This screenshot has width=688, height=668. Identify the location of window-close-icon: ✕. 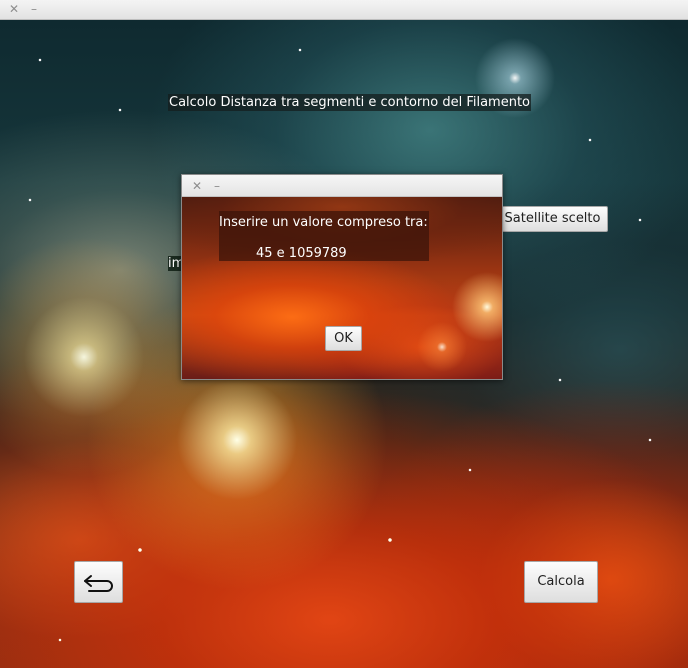
(14, 9).